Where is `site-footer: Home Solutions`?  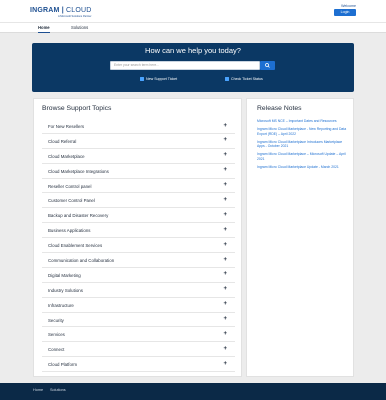
site-footer: Home Solutions is located at coordinates (193, 391).